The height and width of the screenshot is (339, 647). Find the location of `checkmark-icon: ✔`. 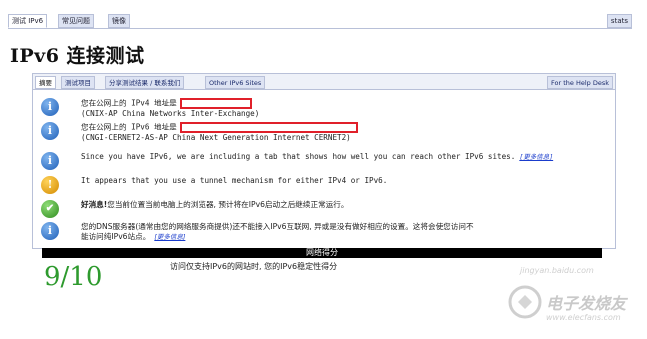

checkmark-icon: ✔ is located at coordinates (50, 209).